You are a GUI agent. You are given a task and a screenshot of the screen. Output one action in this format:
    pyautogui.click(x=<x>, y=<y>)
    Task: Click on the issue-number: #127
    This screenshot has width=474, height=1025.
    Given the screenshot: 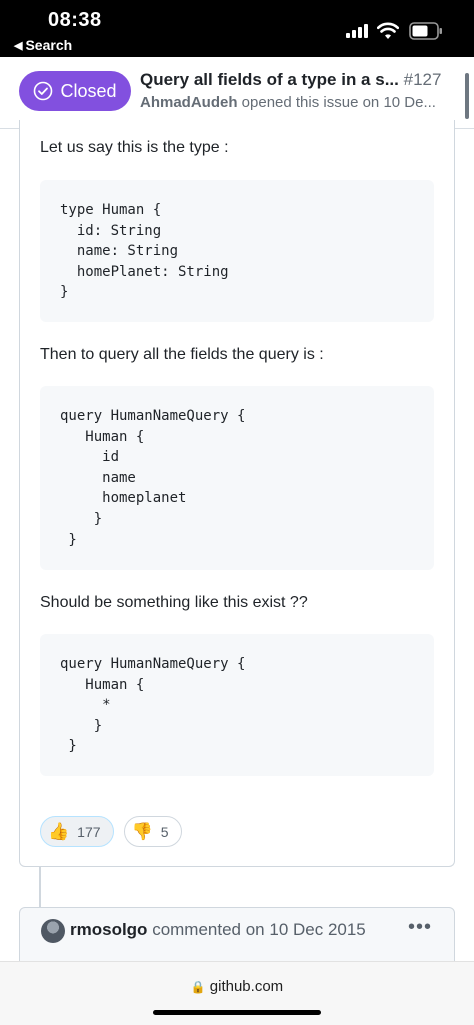 What is the action you would take?
    pyautogui.click(x=422, y=79)
    